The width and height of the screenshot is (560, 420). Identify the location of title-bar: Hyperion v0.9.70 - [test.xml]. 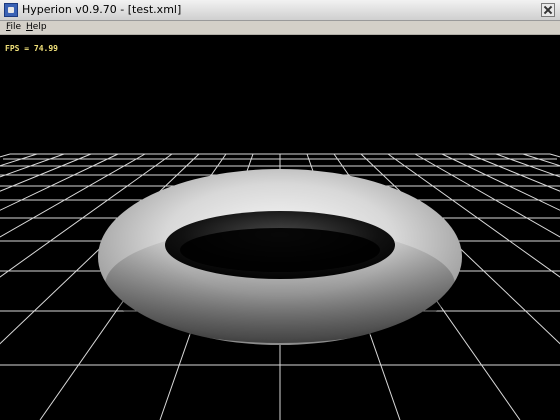
(280, 10).